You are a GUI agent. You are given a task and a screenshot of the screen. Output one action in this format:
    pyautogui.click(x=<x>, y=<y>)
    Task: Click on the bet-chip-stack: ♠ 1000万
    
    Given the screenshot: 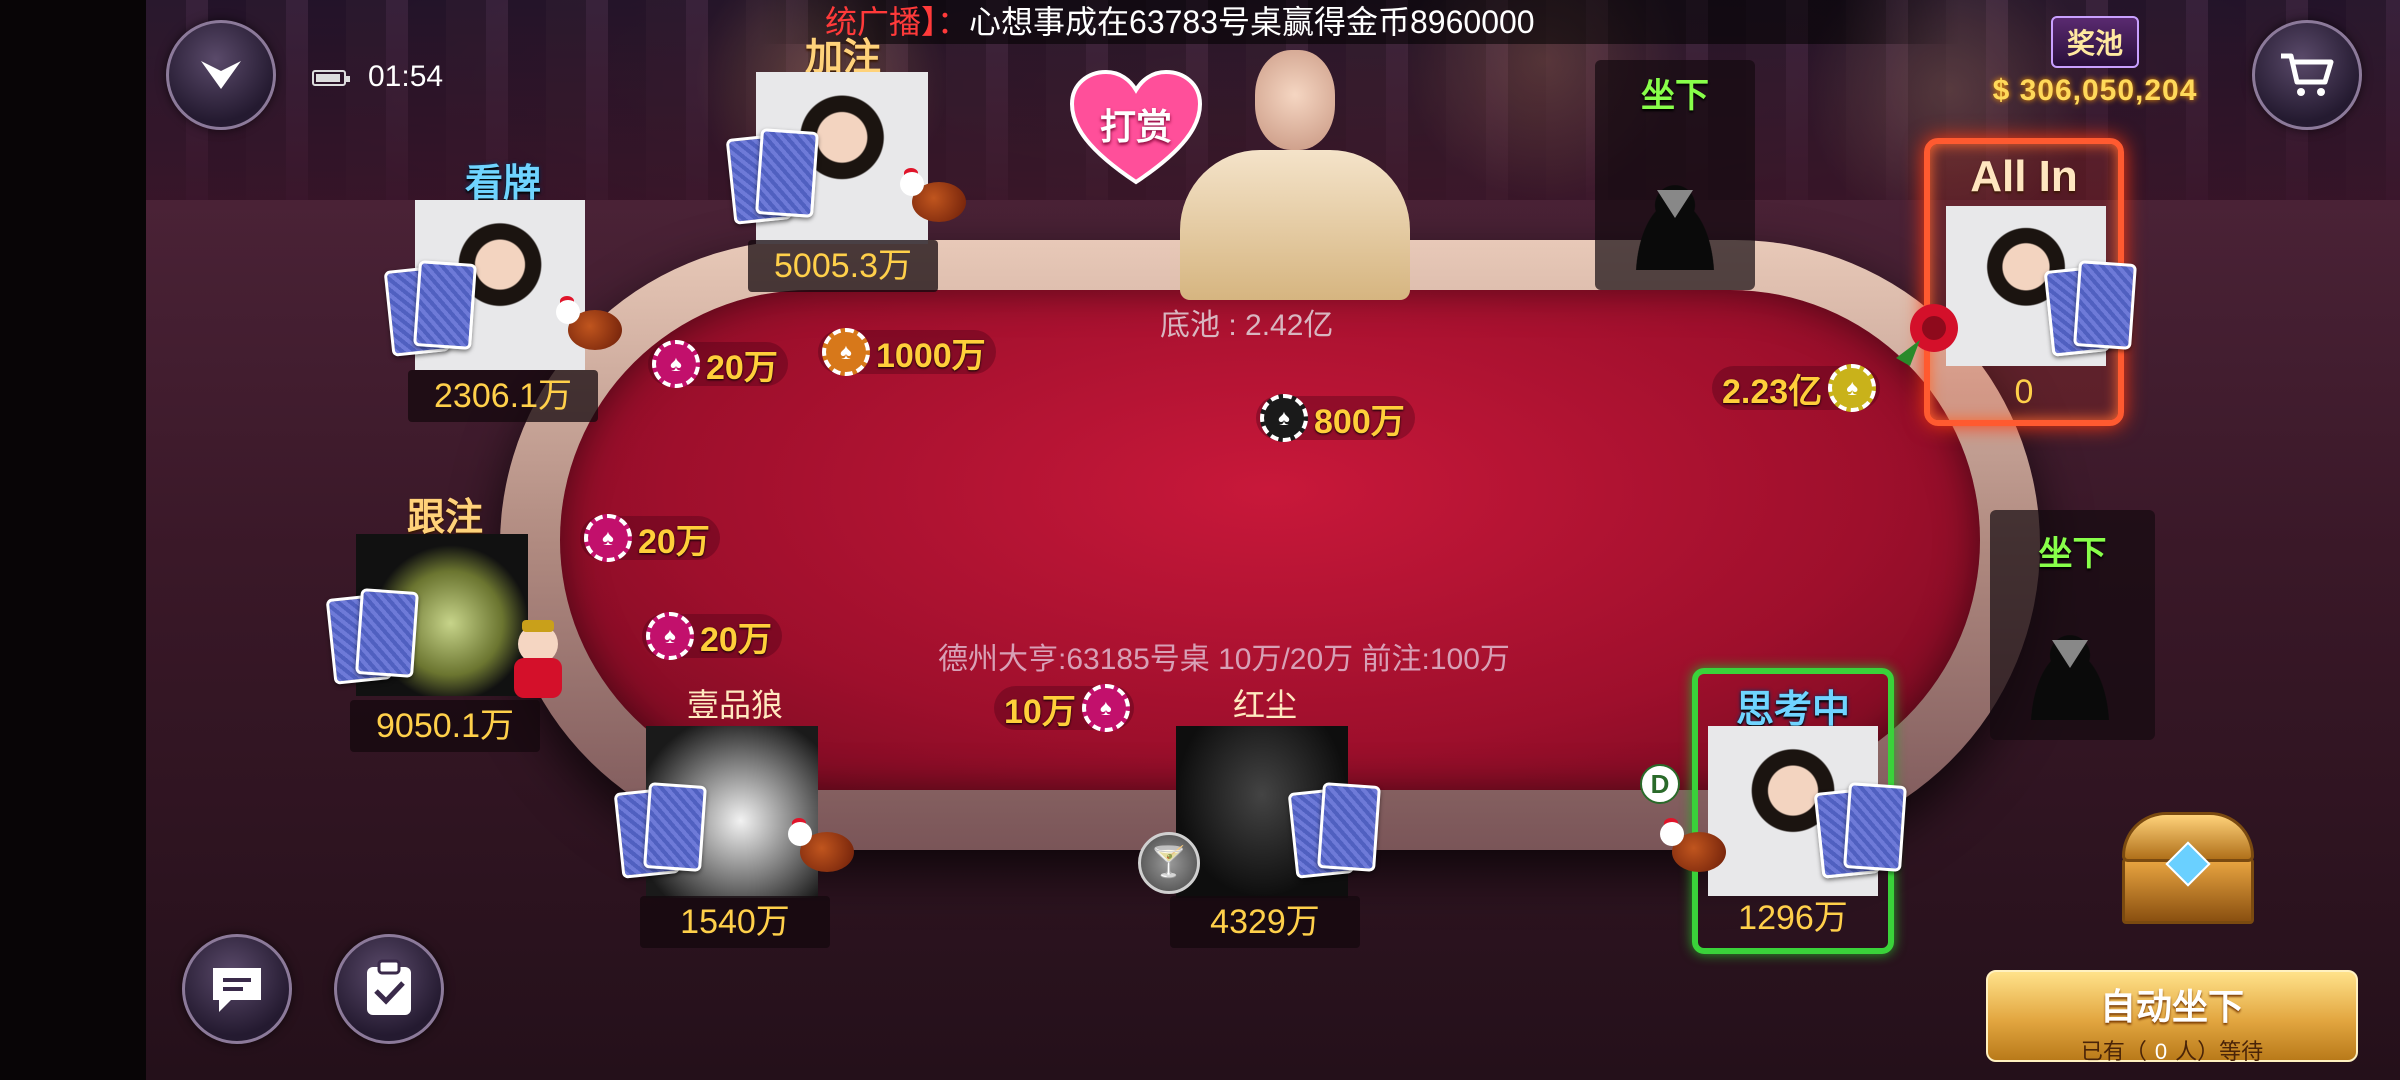 What is the action you would take?
    pyautogui.click(x=907, y=352)
    